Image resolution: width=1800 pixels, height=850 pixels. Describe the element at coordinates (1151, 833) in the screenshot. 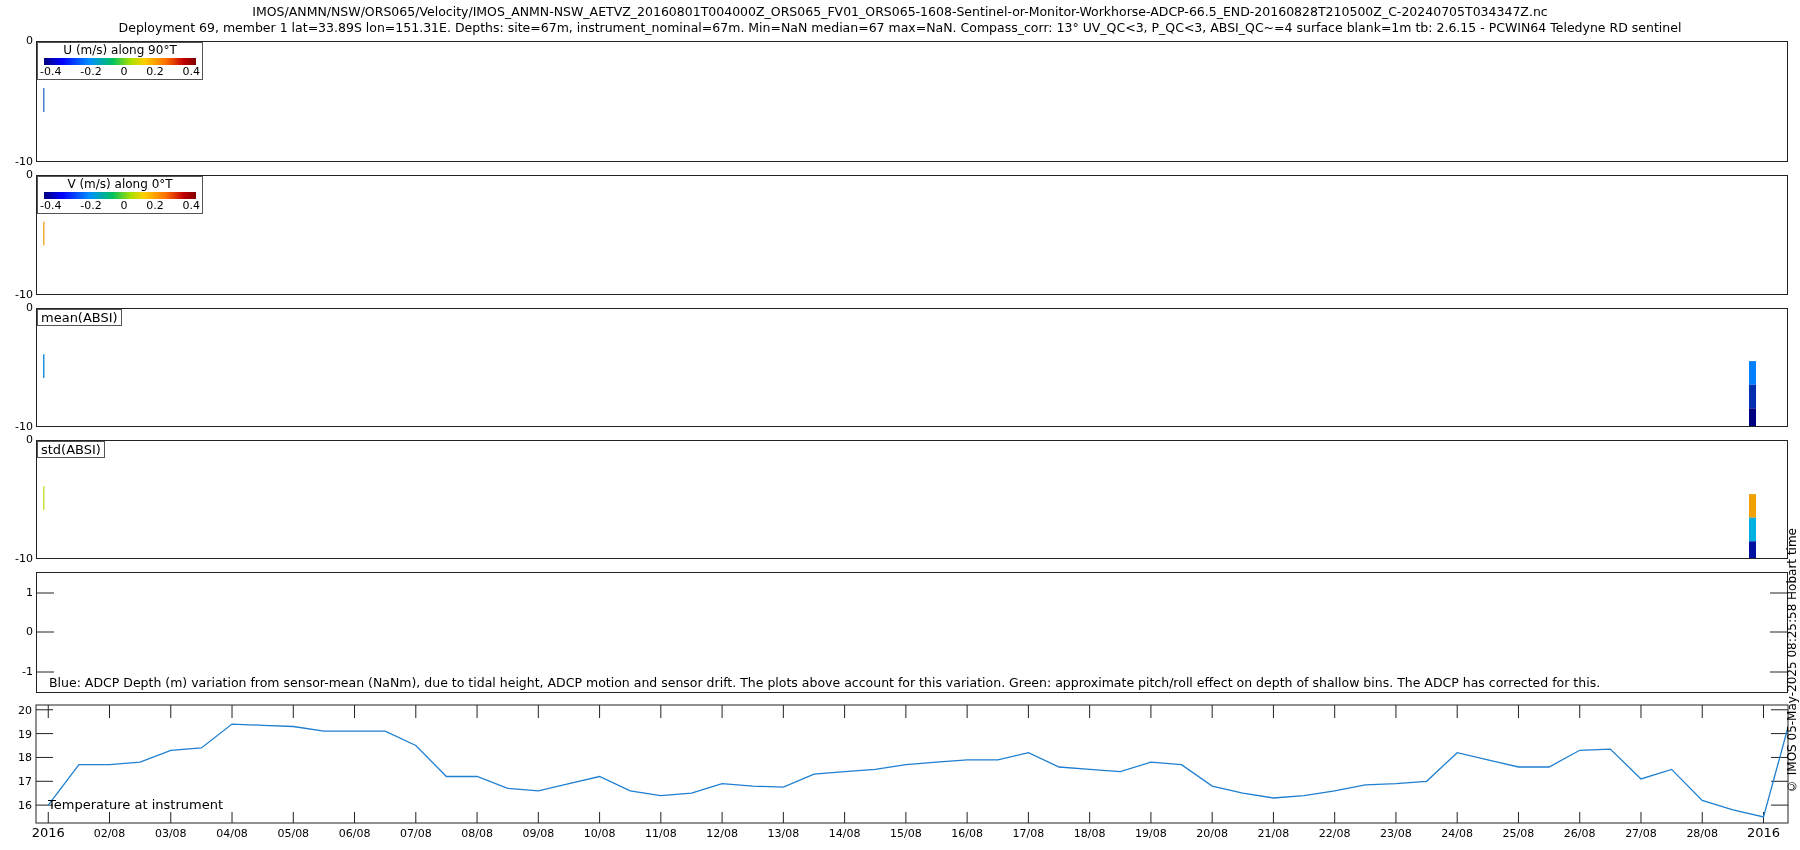

I see `x-tick-label: 19/08` at that location.